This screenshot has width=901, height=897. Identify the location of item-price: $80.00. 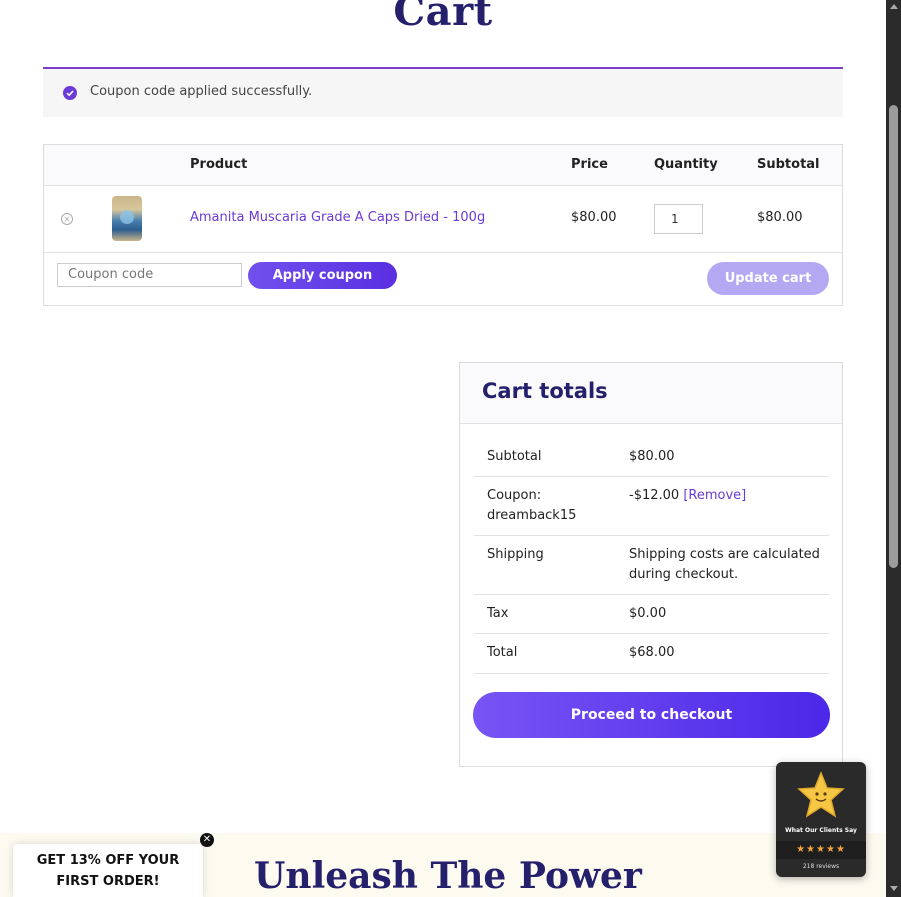
(594, 217).